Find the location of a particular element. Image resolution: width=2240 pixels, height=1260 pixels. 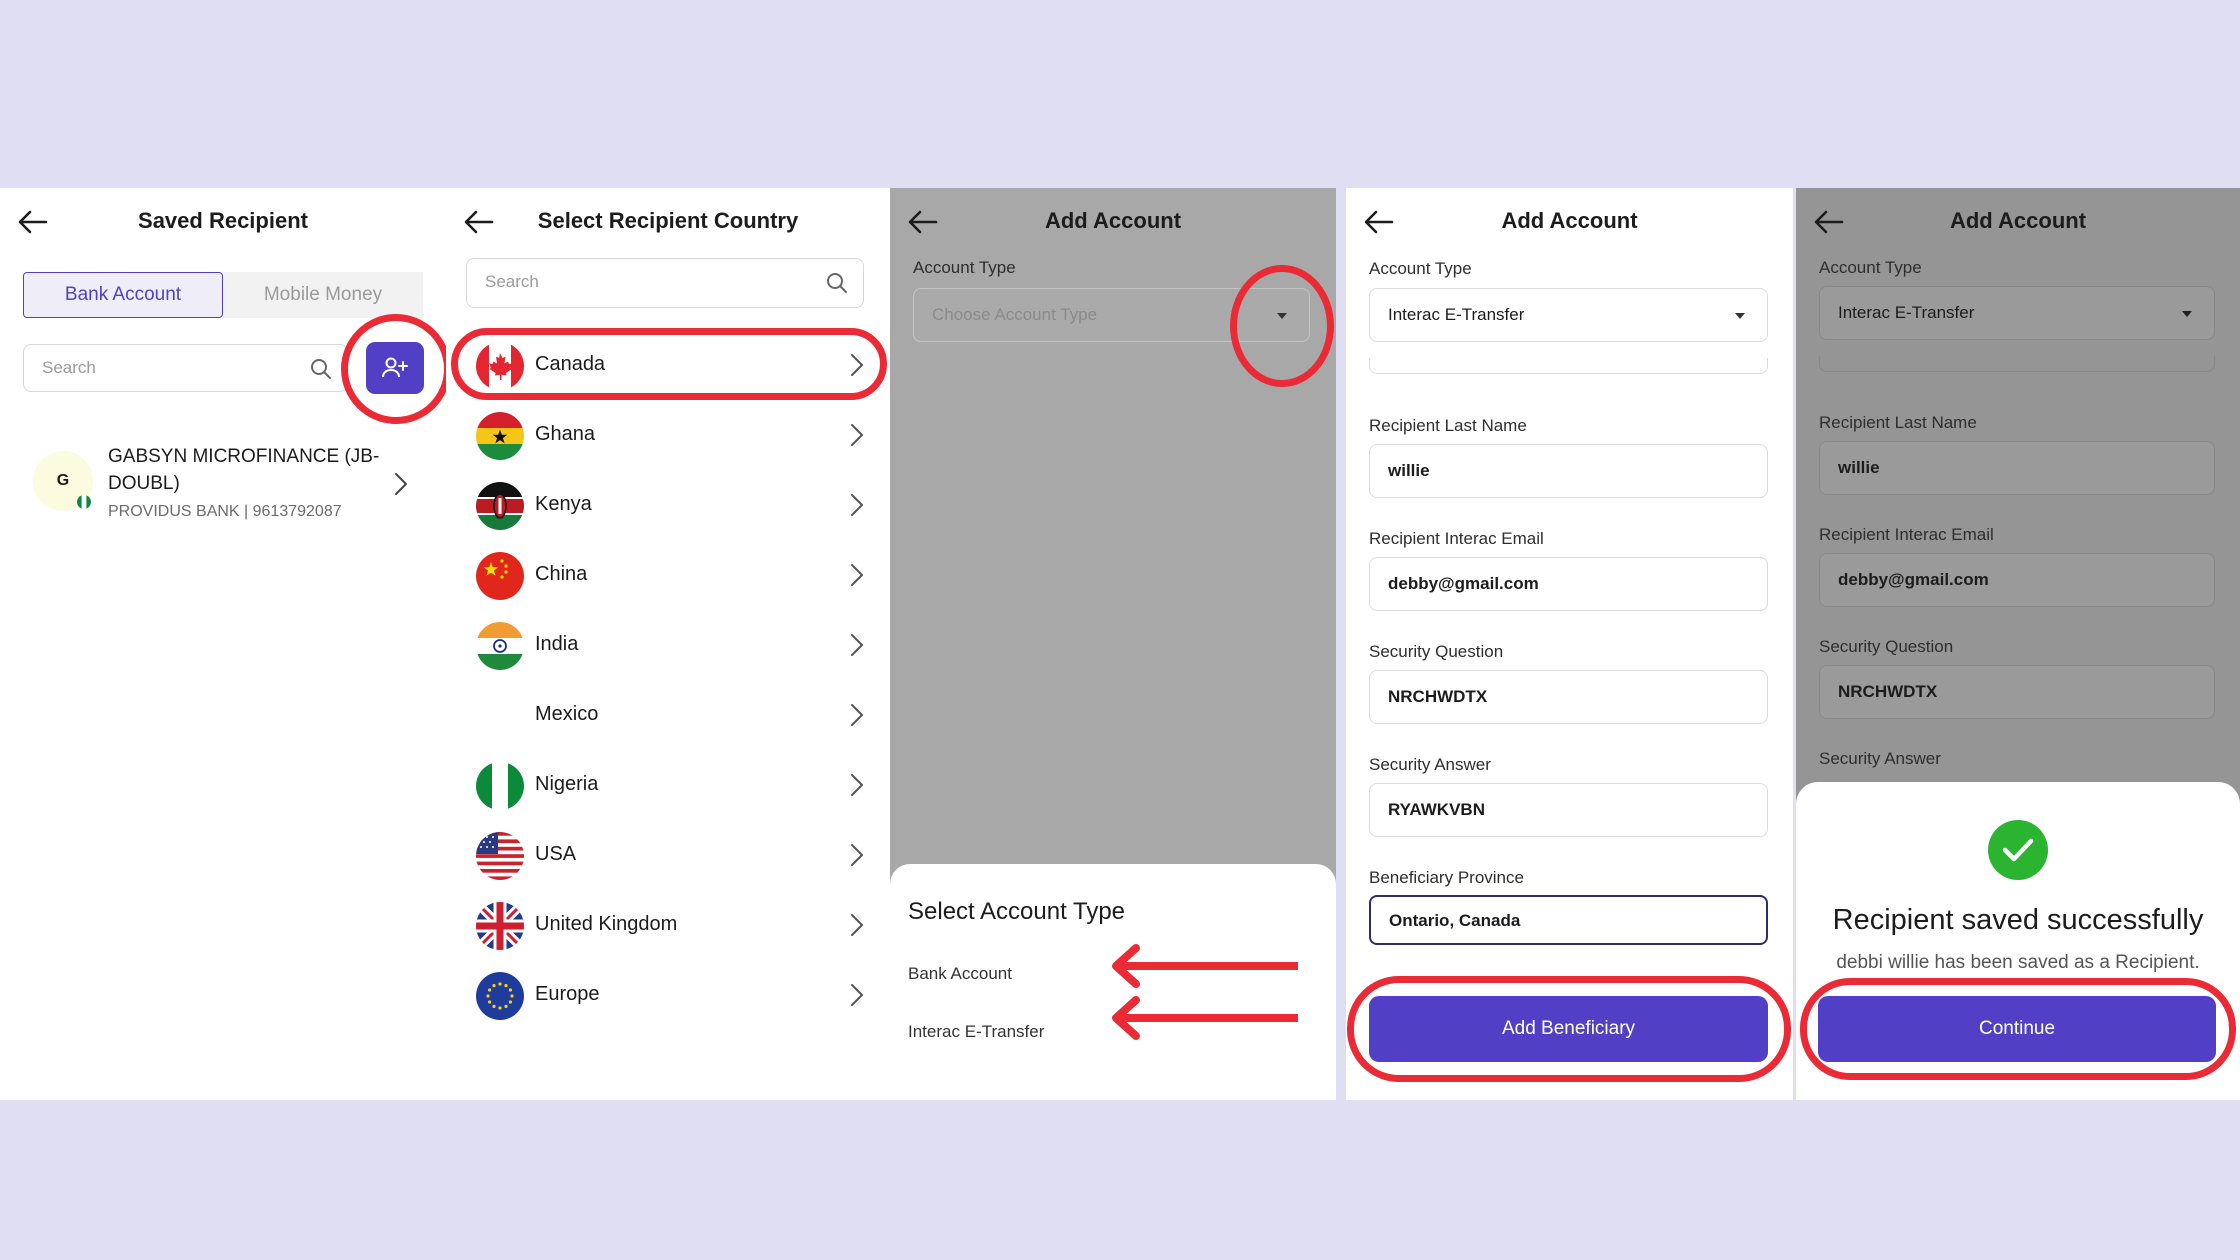

page-title: Saved Recipient is located at coordinates (223, 220).